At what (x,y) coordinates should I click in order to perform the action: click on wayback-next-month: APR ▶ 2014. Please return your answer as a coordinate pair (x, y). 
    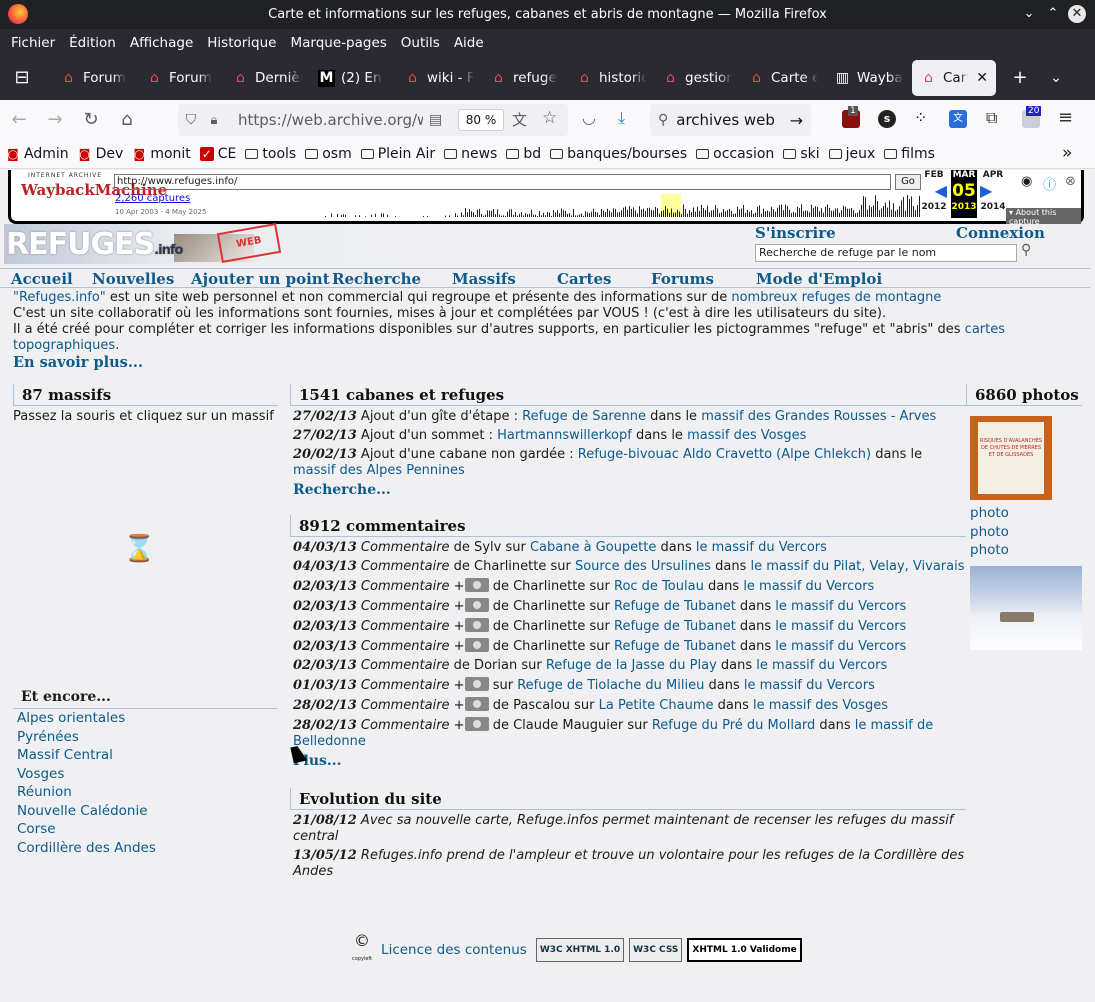
    Looking at the image, I should click on (993, 194).